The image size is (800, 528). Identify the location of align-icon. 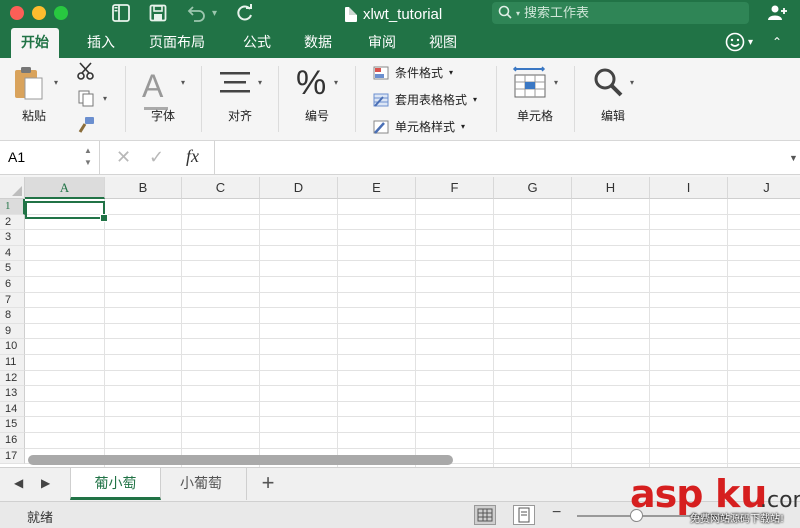
(235, 85).